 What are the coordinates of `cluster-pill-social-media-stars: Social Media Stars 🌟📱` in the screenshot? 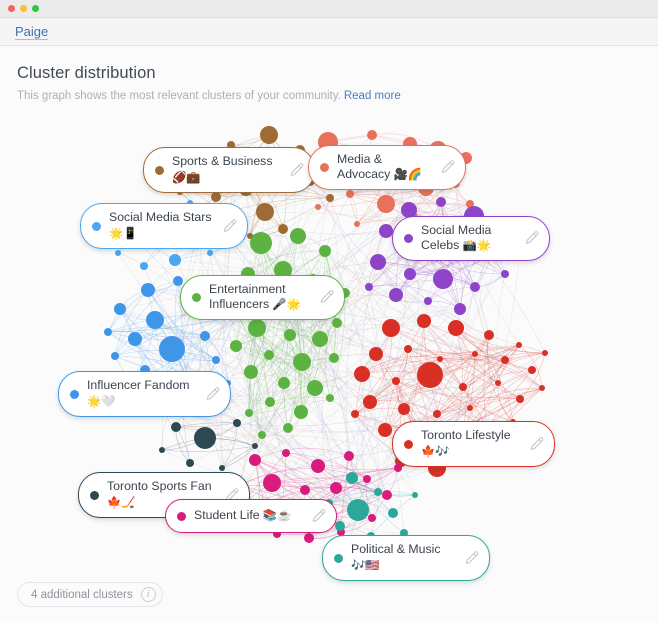 It's located at (164, 226).